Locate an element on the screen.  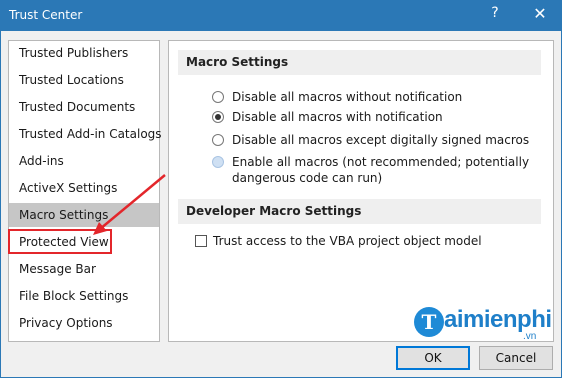
watermark-logo: T aimienphi .vn is located at coordinates (484, 326).